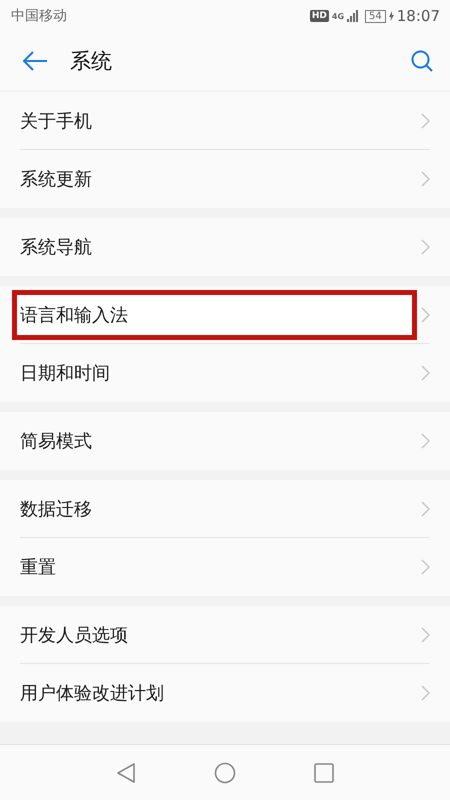  I want to click on back-icon, so click(35, 61).